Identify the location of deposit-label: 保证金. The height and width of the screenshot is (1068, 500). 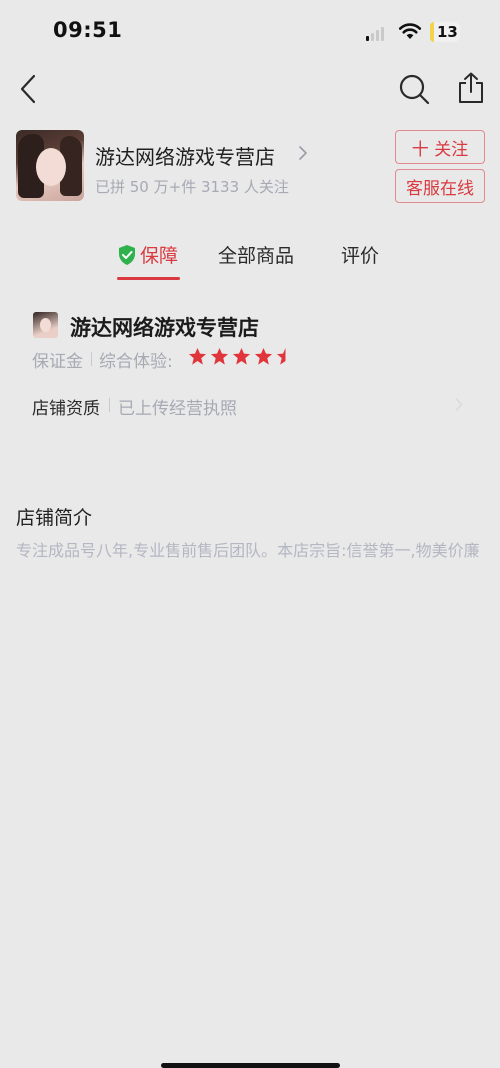
(57, 362).